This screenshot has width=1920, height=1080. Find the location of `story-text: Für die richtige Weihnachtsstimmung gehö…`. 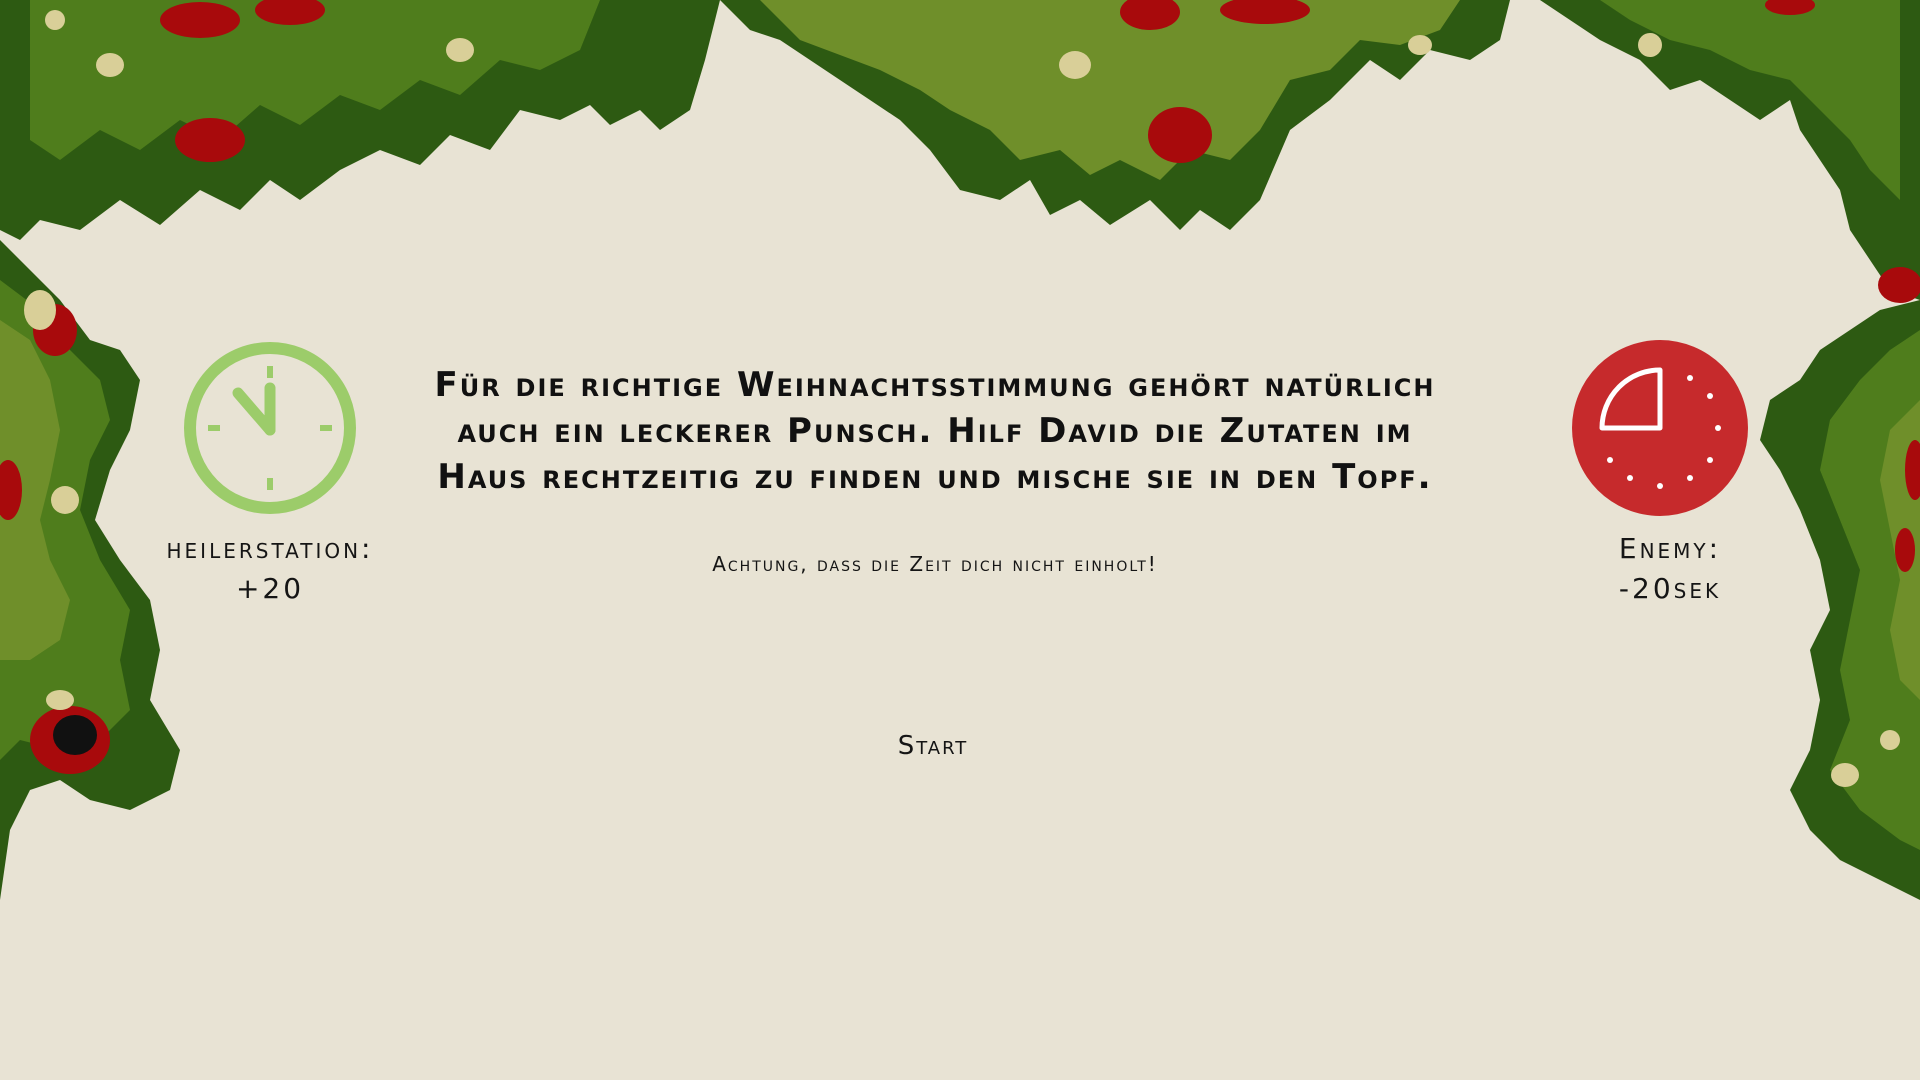

story-text: Für die richtige Weihnachtsstimmung gehö… is located at coordinates (935, 431).